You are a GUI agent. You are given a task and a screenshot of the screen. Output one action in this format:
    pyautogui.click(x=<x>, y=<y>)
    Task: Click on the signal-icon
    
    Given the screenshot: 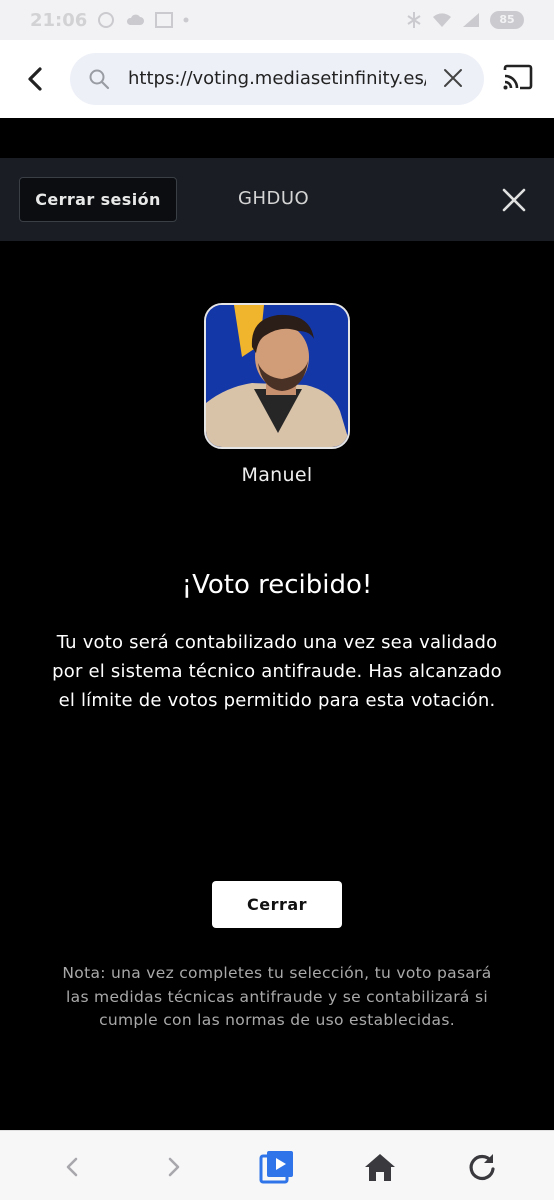 What is the action you would take?
    pyautogui.click(x=471, y=20)
    